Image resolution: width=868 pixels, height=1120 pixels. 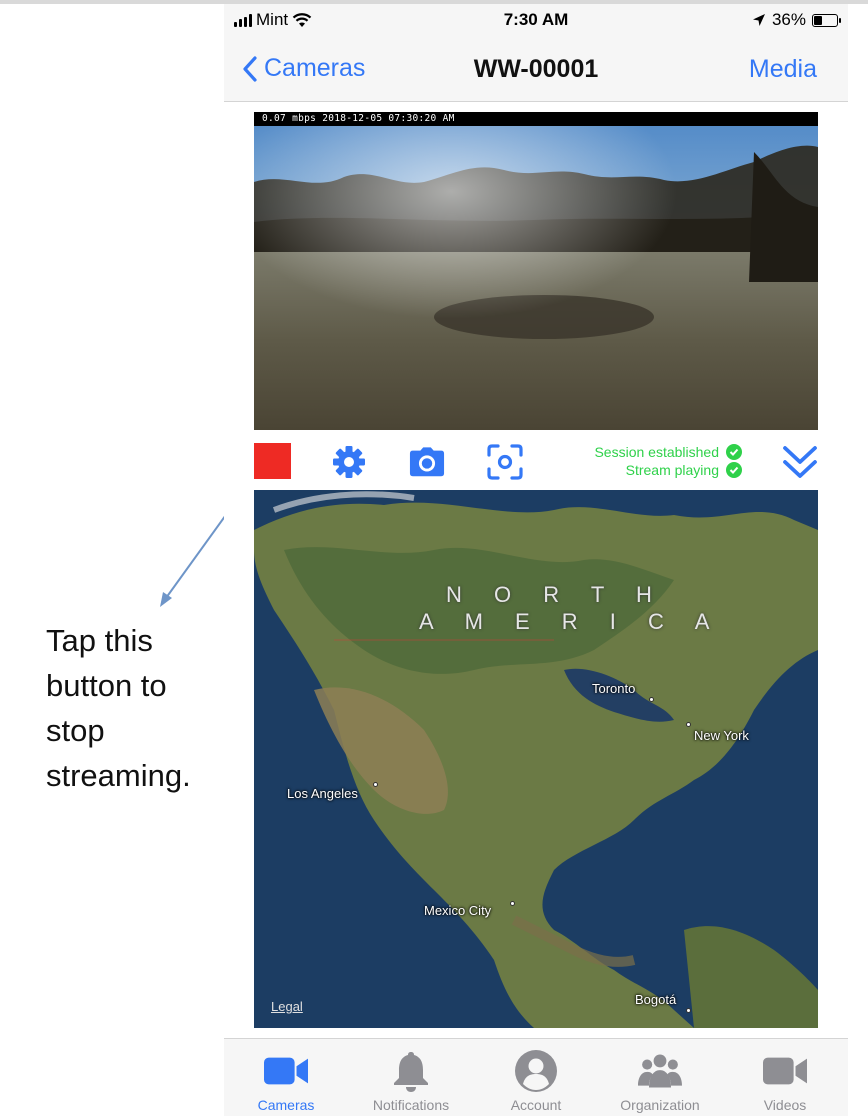 I want to click on bell-icon, so click(x=411, y=1071).